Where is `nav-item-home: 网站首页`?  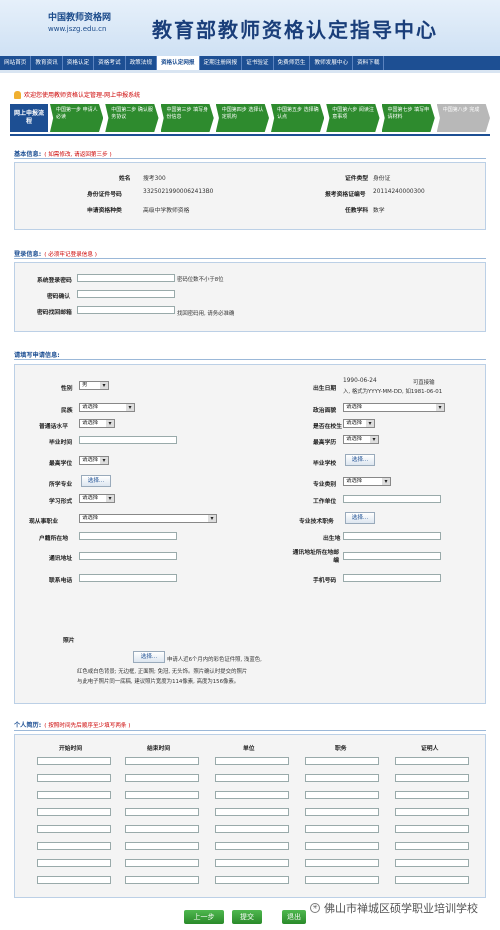
nav-item-home: 网站首页 is located at coordinates (16, 63).